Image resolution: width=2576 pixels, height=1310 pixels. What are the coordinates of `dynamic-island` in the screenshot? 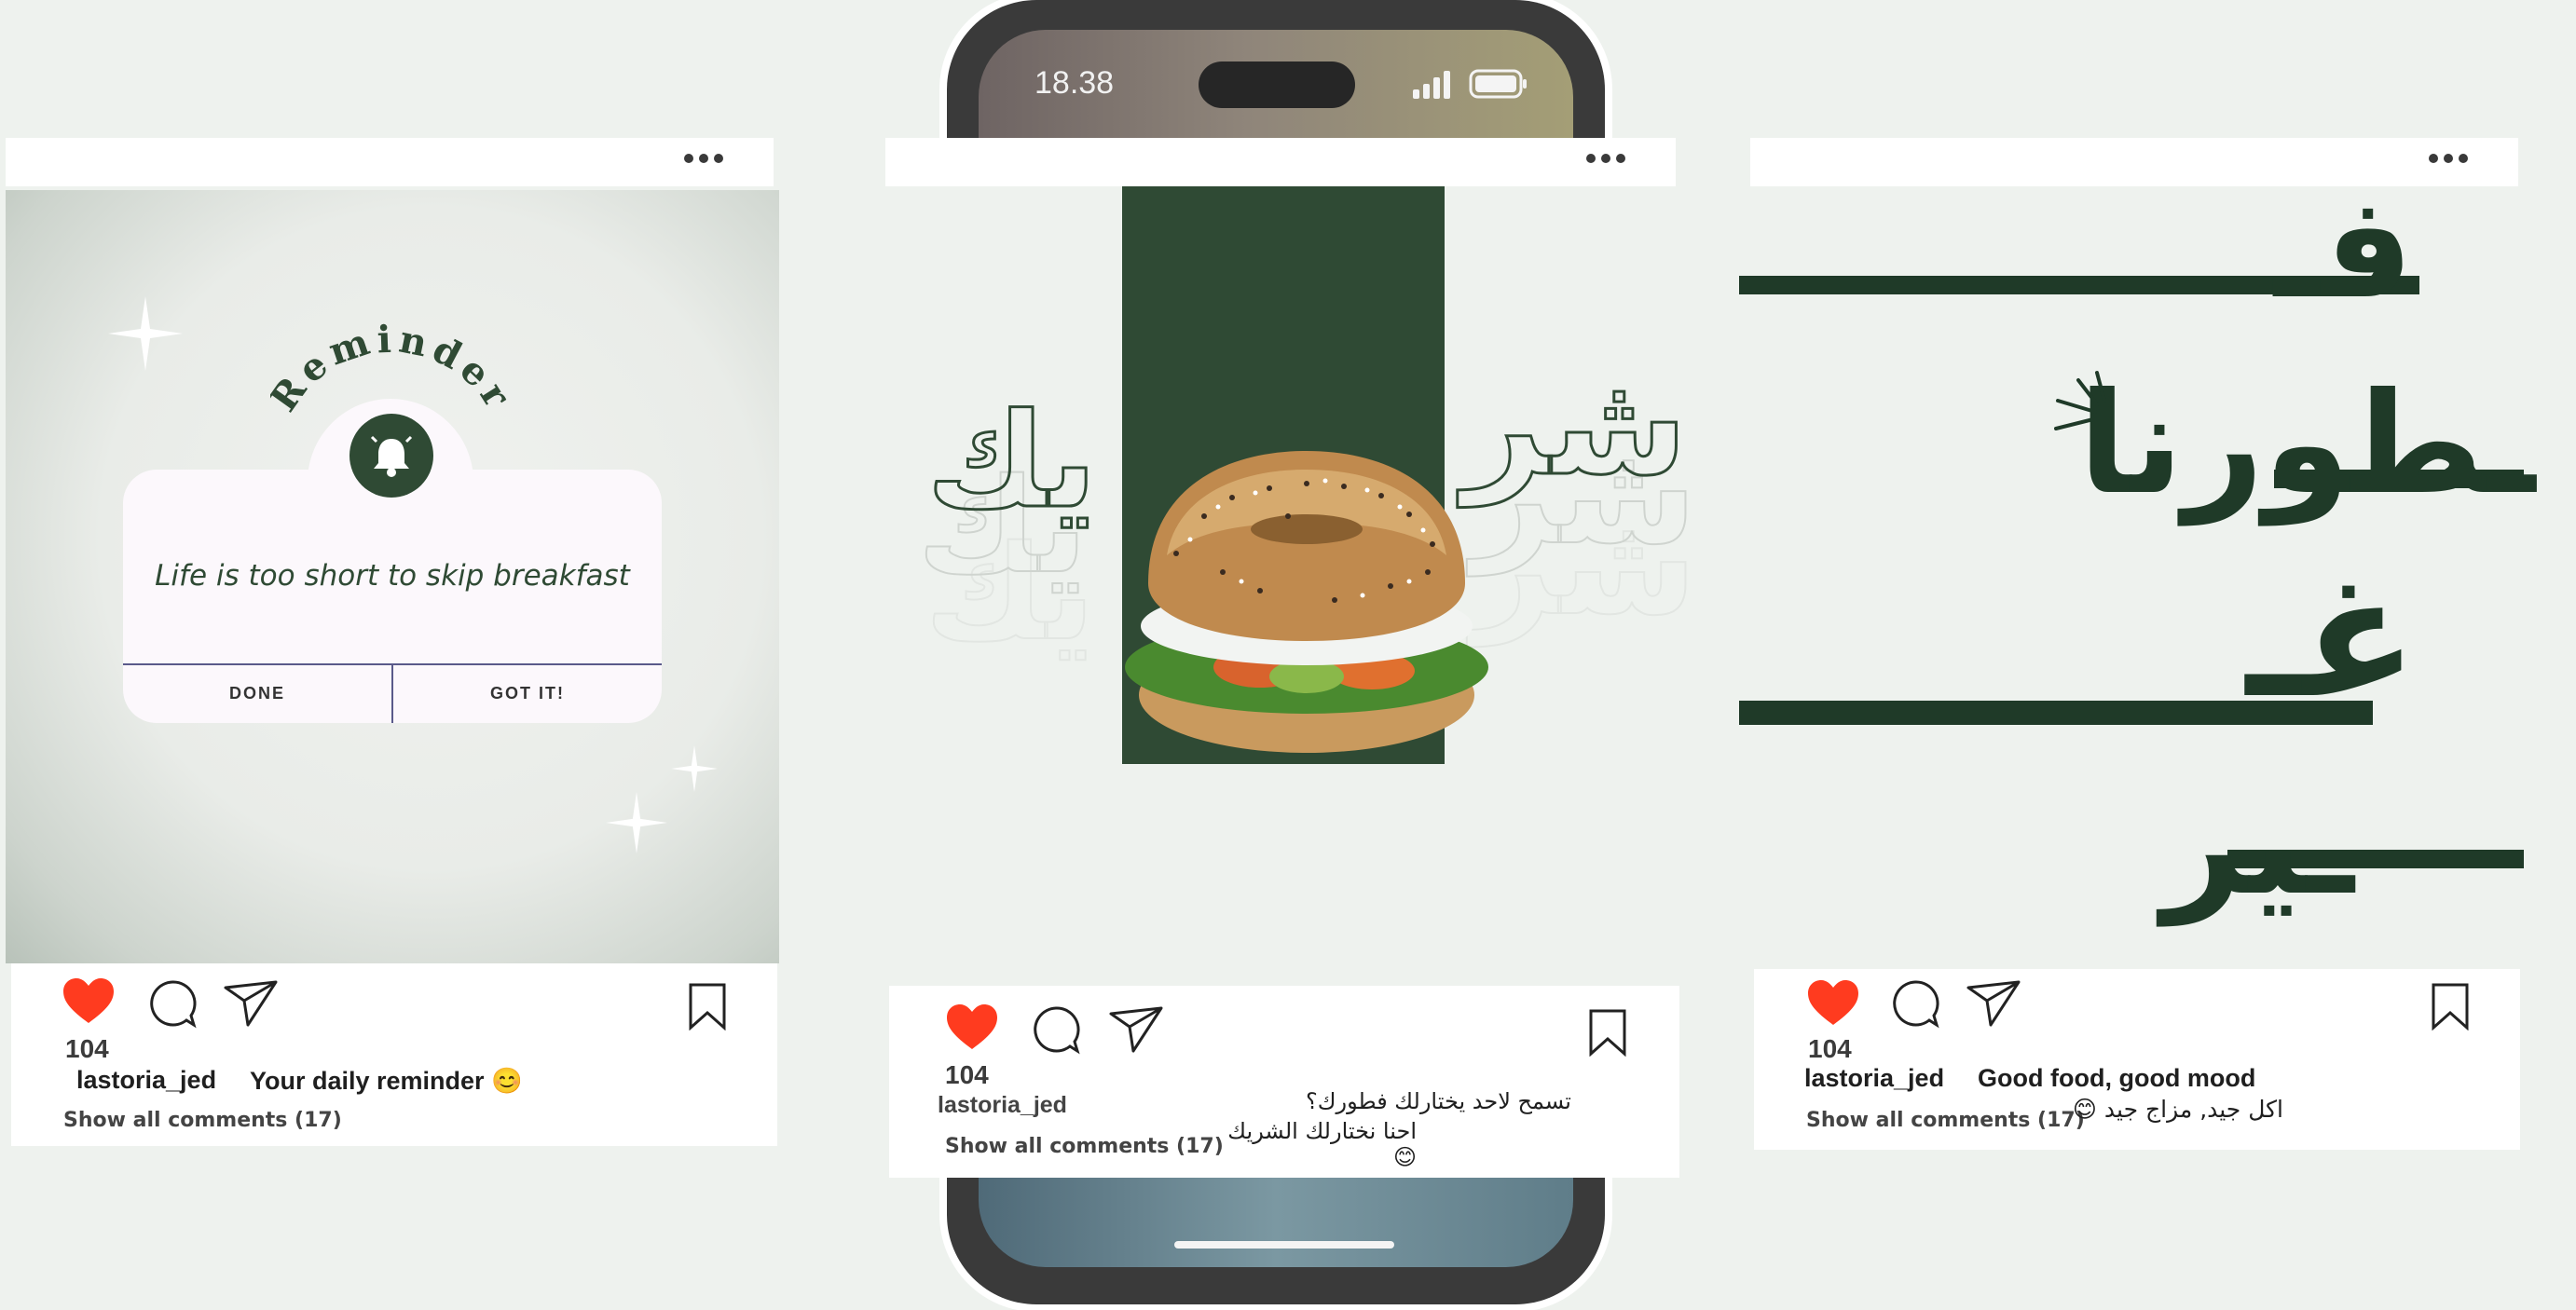 It's located at (1277, 85).